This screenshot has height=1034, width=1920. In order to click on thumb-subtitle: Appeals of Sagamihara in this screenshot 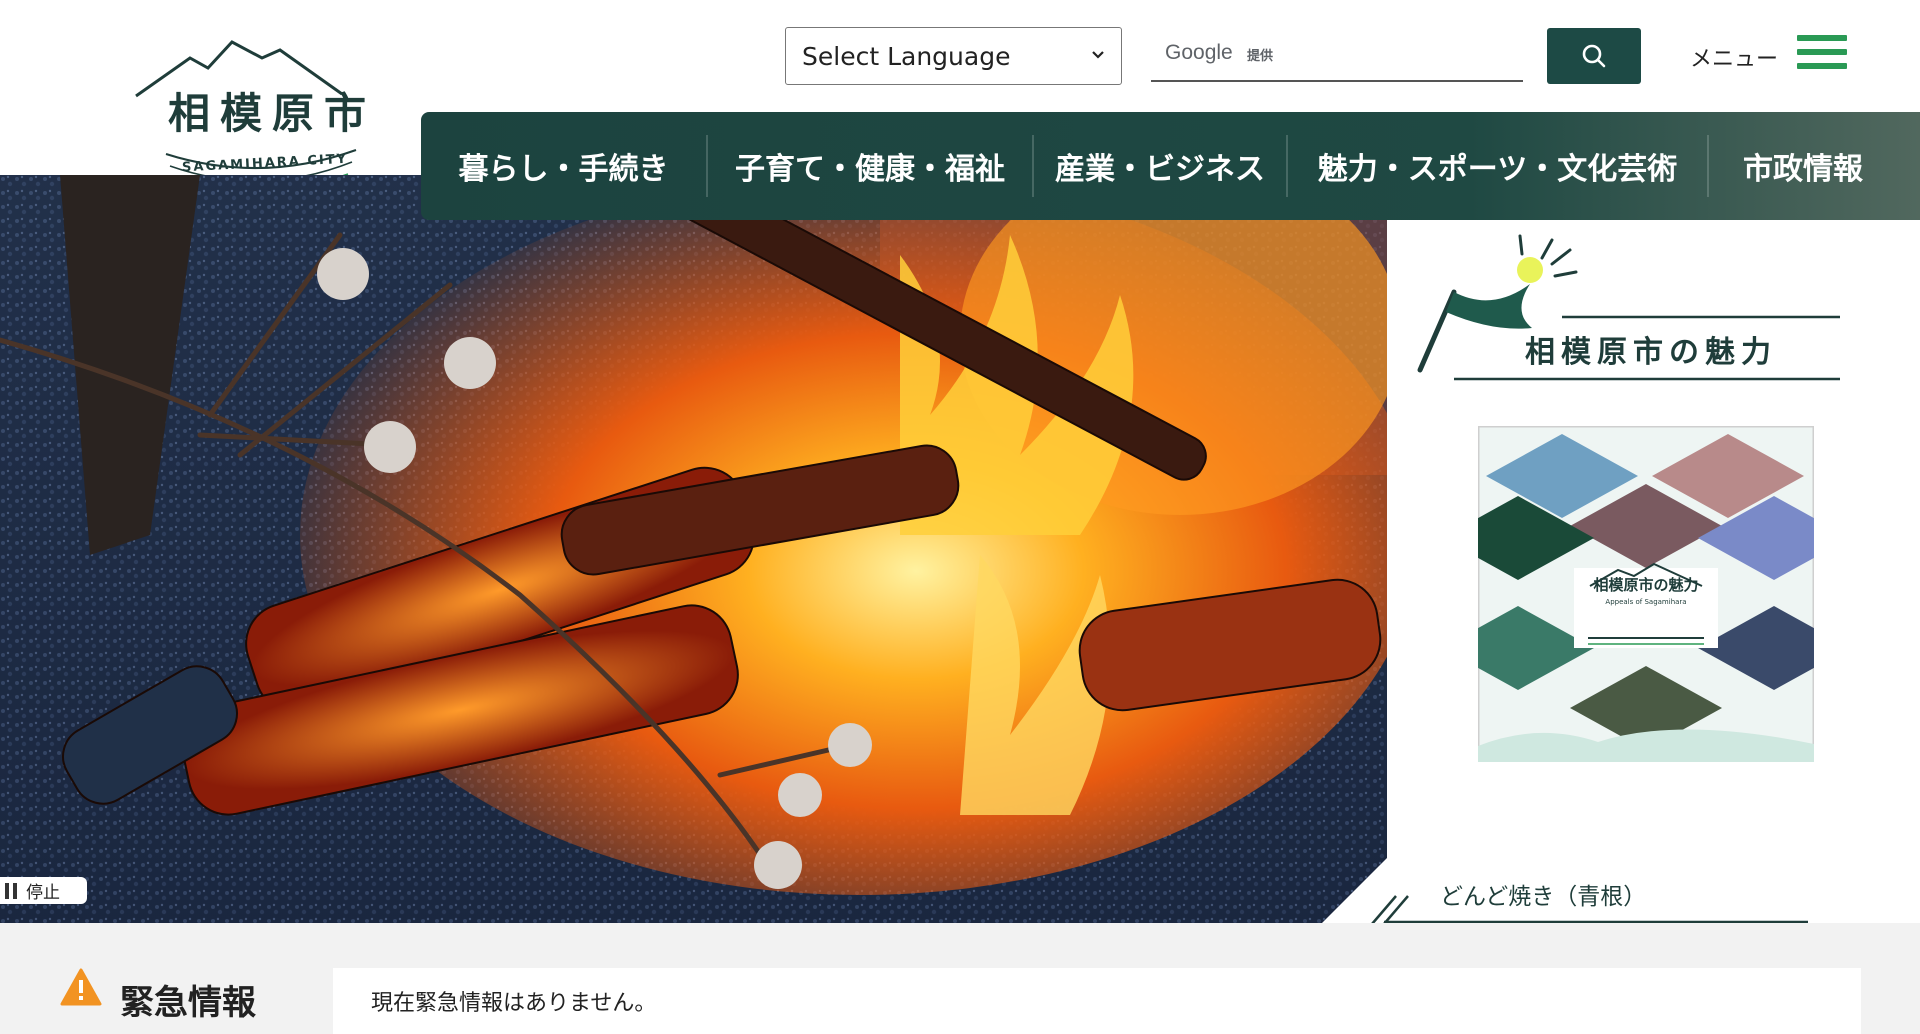, I will do `click(1646, 602)`.